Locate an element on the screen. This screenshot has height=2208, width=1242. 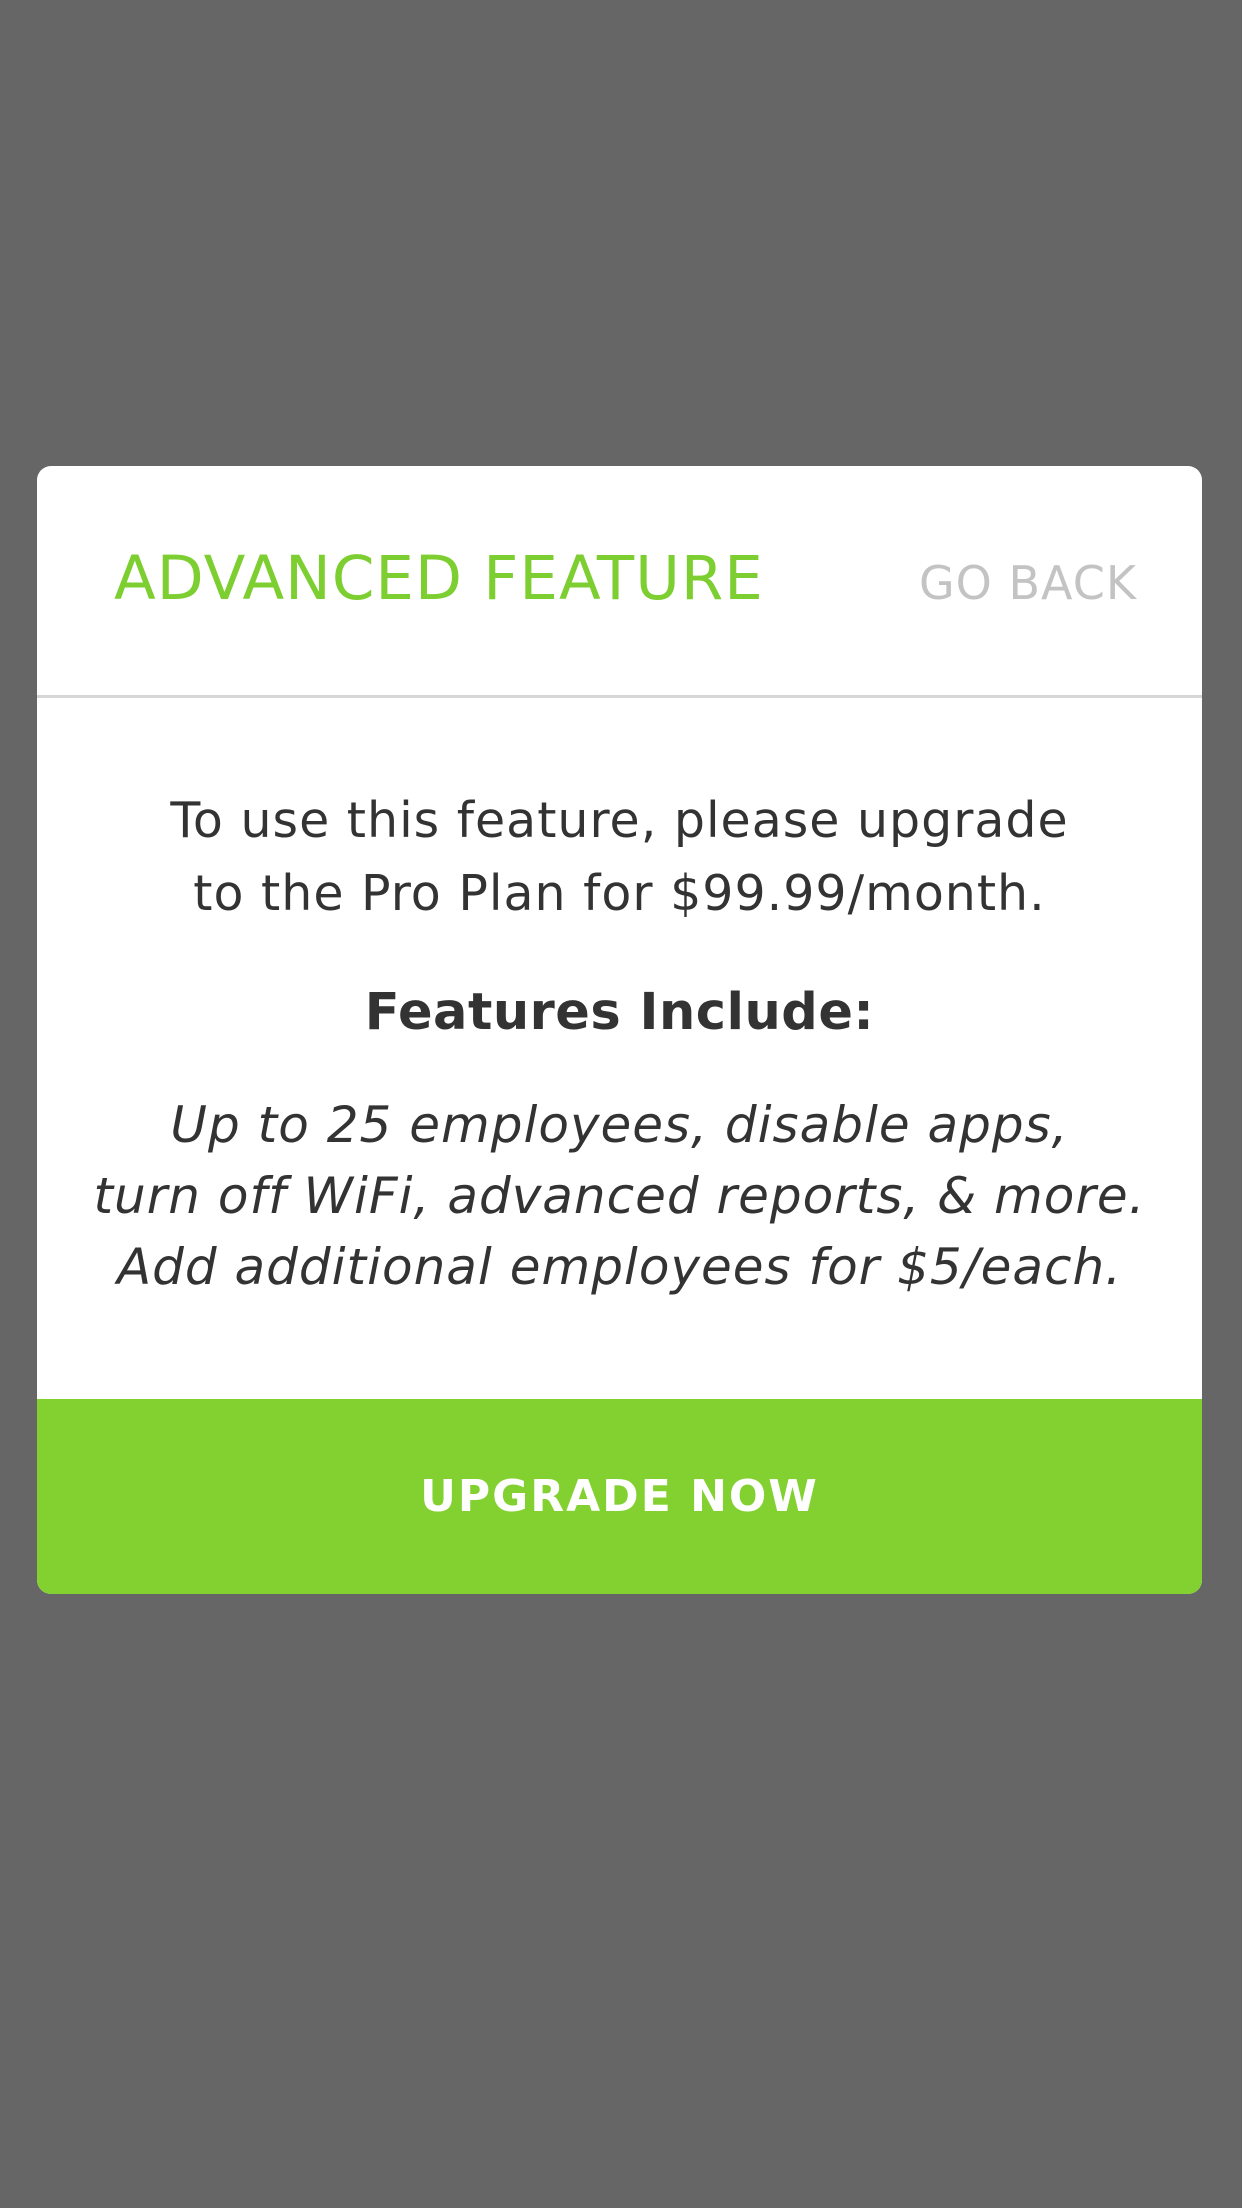
modal-header: ADVANCED FEATURE GO BACK is located at coordinates (619, 582).